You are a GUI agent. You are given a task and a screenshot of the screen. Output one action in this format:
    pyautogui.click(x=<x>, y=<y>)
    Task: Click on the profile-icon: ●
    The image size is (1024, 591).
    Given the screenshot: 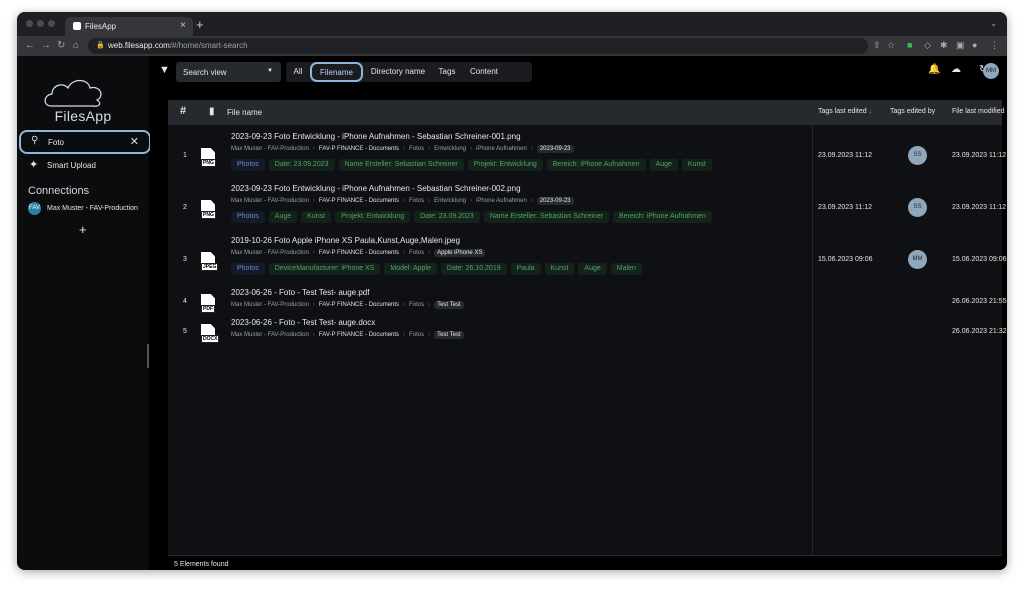 What is the action you would take?
    pyautogui.click(x=974, y=45)
    